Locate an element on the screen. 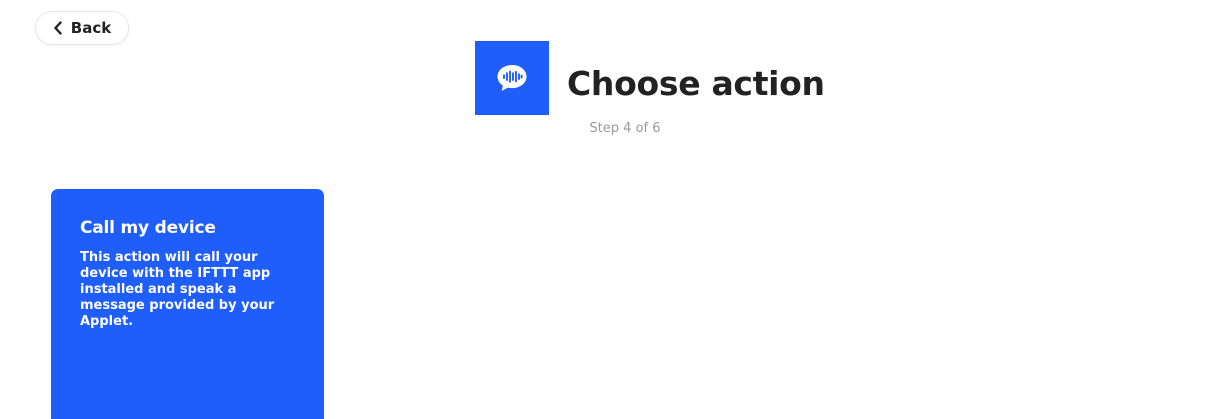  page-title: Choose action is located at coordinates (696, 83).